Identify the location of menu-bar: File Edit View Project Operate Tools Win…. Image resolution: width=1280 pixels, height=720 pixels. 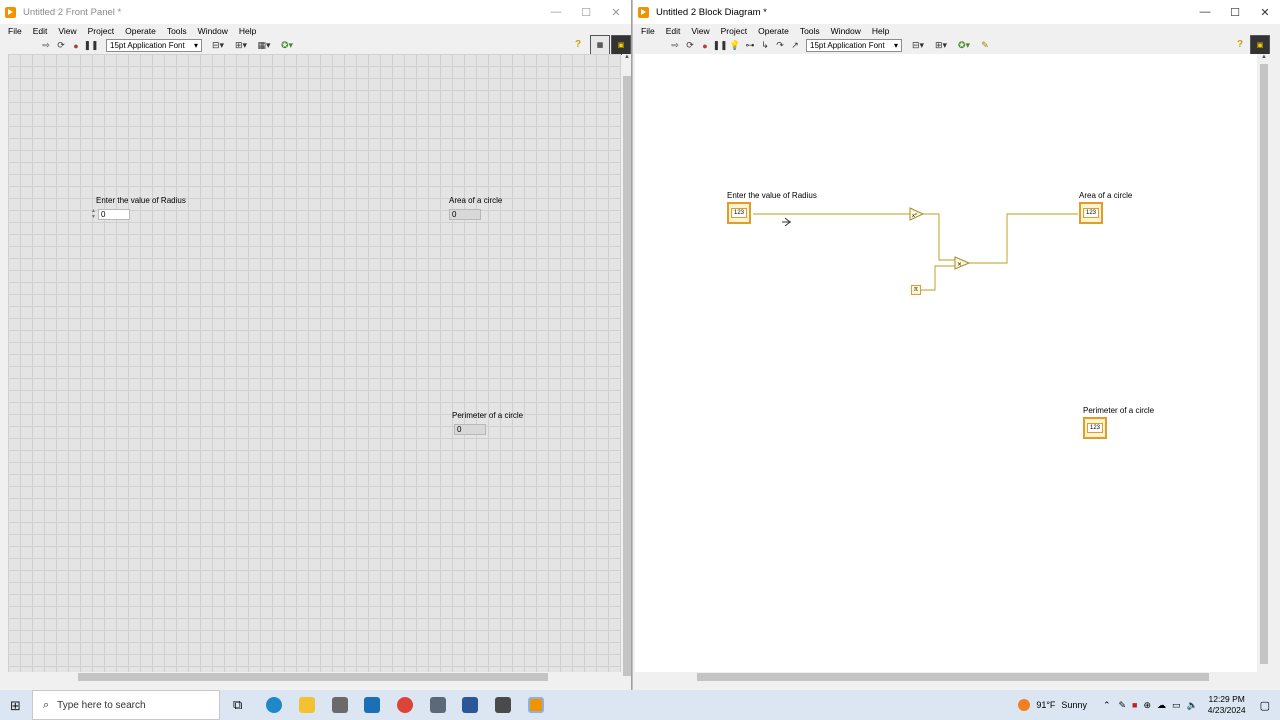
(315, 30).